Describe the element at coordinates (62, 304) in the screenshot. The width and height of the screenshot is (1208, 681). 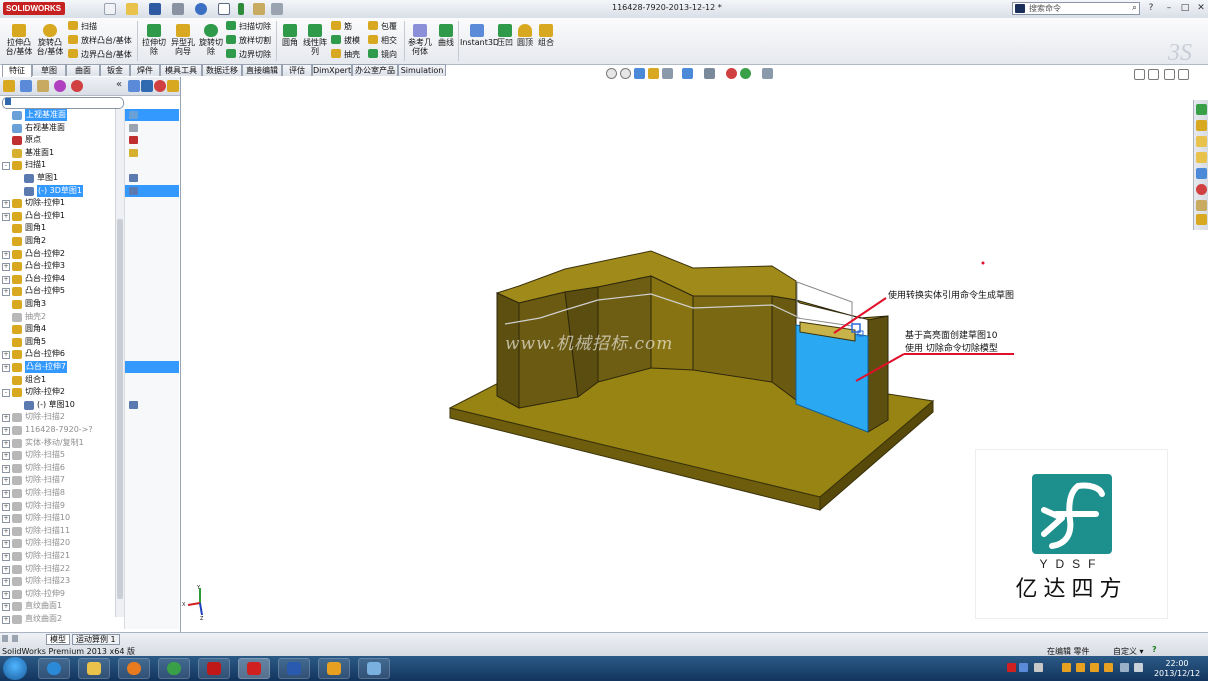
I see `tree-node: 圆角3` at that location.